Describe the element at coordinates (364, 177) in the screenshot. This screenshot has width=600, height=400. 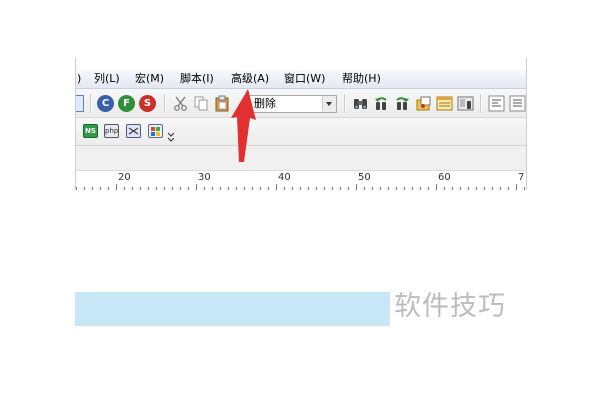
I see `ruler-label: 50` at that location.